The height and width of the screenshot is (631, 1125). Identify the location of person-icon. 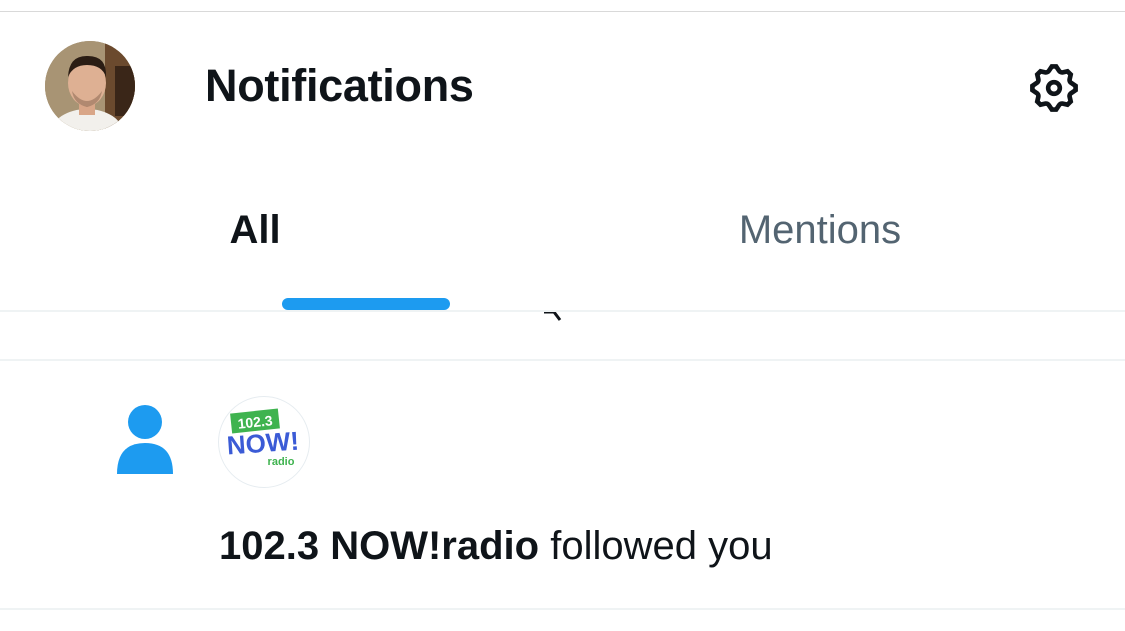
(145, 439).